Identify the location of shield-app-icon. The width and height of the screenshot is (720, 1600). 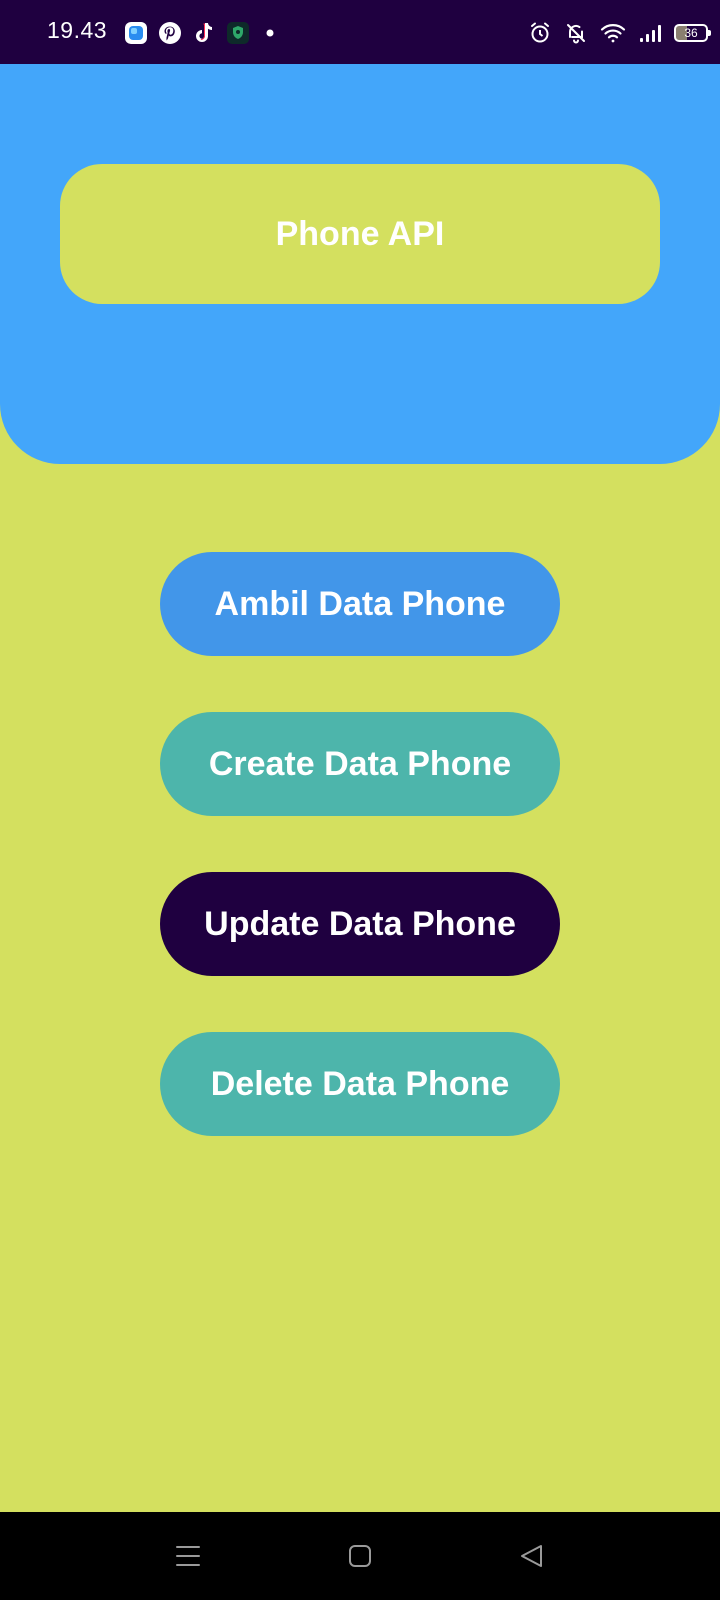
(238, 33).